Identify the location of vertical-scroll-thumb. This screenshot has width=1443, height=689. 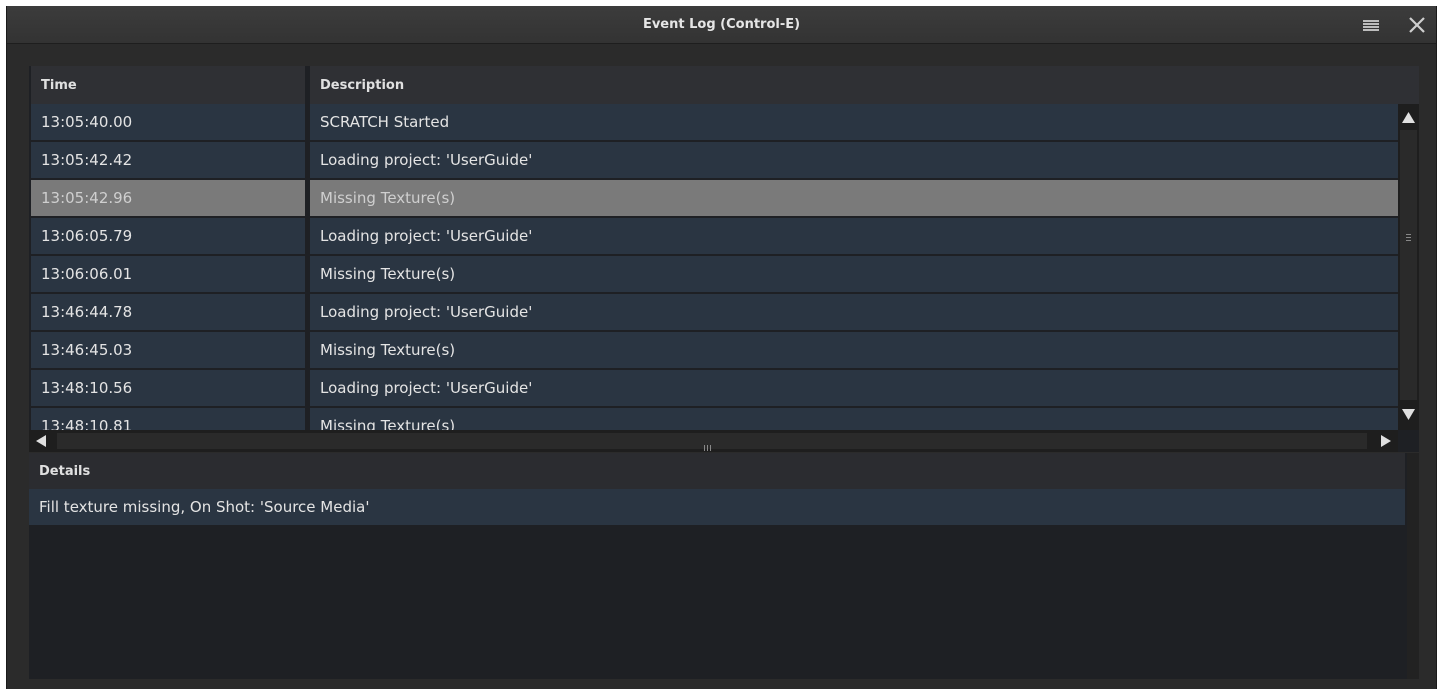
(1408, 265).